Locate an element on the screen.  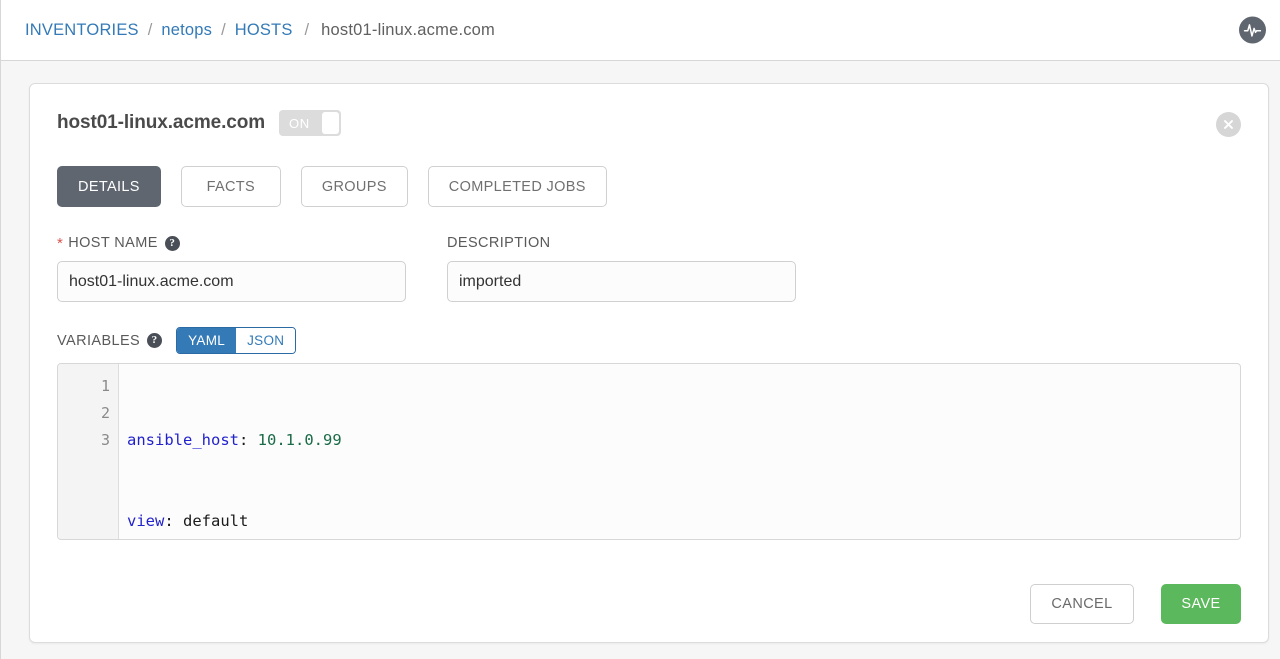
page-title: host01-linux.acme.com is located at coordinates (161, 122).